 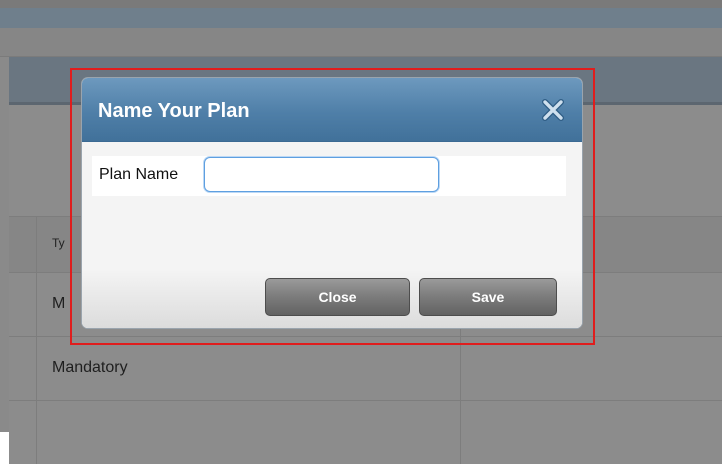 I want to click on table-cell-type: M, so click(x=59, y=303).